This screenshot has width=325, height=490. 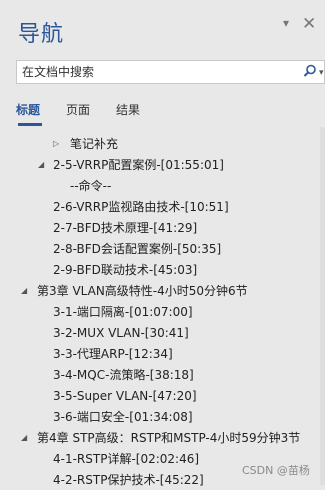 I want to click on tree-item-label: 3-6-端口安全-[01:34:08], so click(x=123, y=417).